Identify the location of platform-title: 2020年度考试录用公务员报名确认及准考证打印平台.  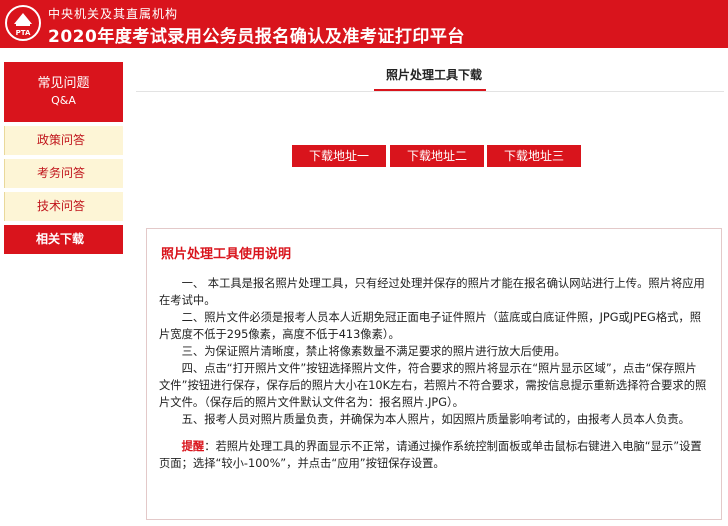
(256, 37).